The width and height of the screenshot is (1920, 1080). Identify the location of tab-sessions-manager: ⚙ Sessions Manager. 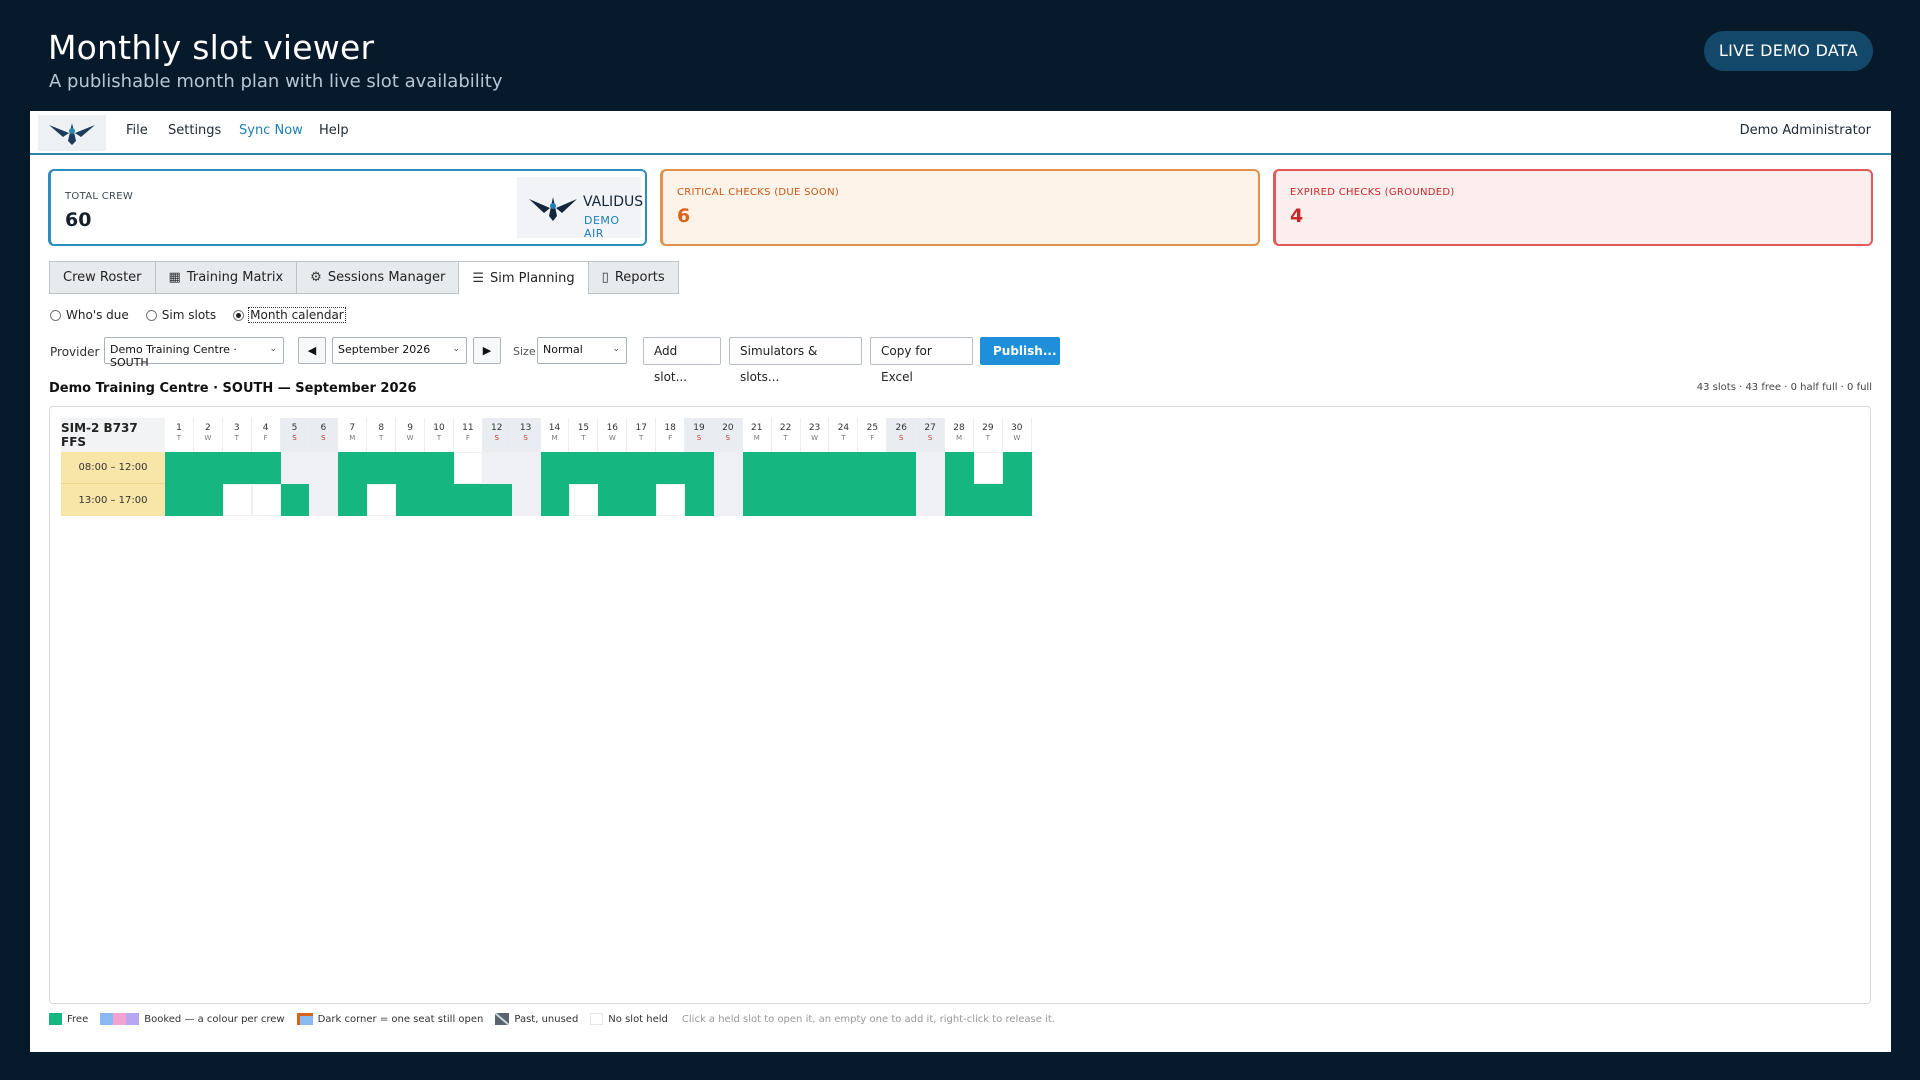
(378, 277).